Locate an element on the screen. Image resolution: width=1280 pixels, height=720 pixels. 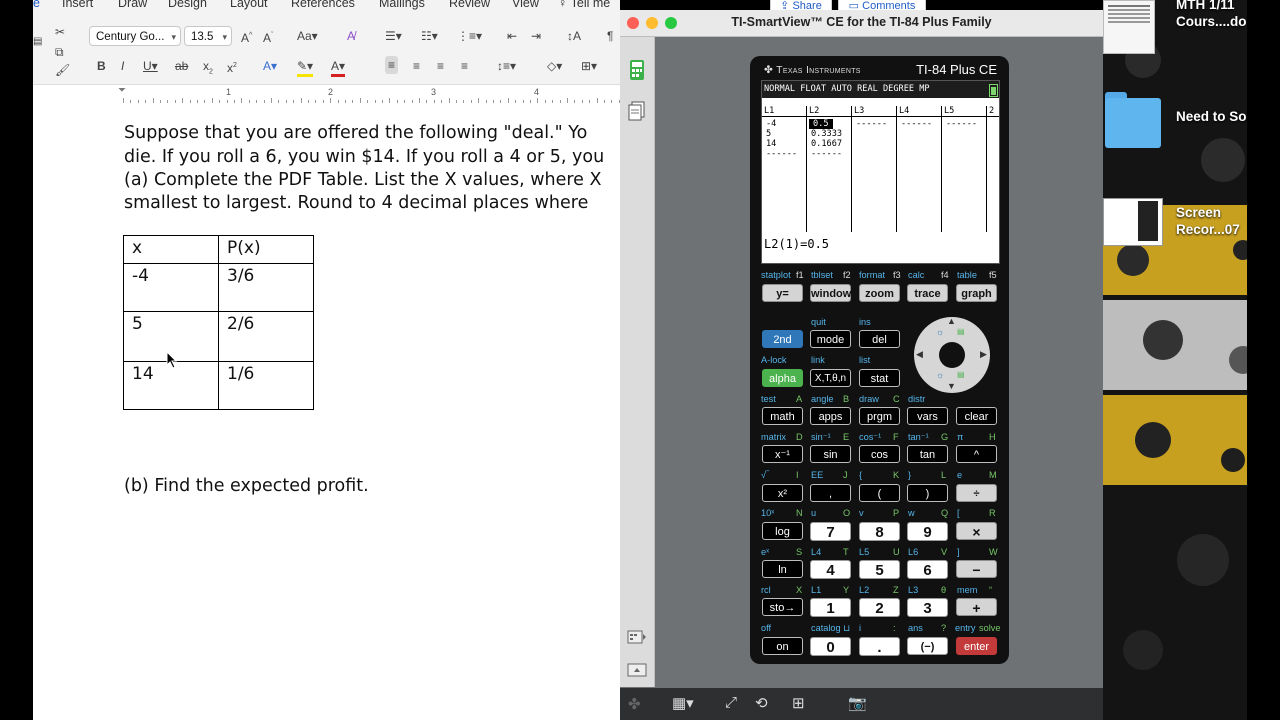
key-decimal: . is located at coordinates (879, 646).